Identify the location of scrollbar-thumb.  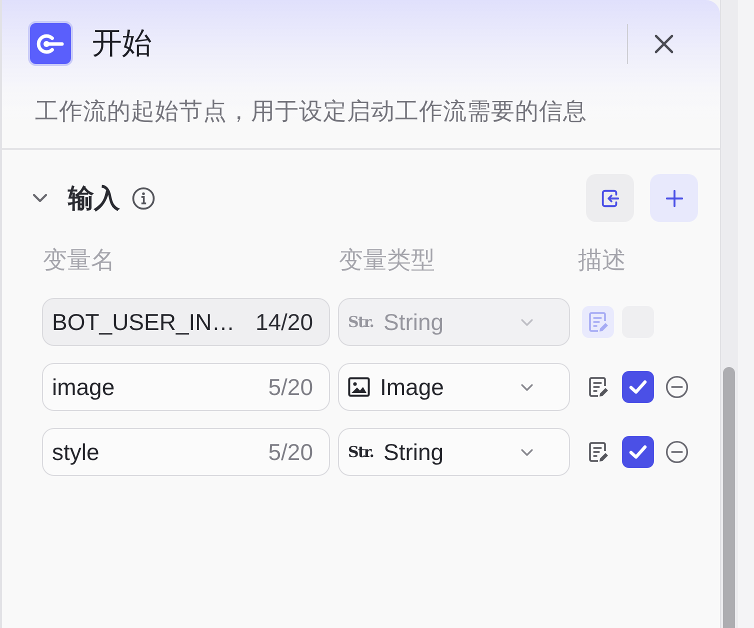
(729, 497).